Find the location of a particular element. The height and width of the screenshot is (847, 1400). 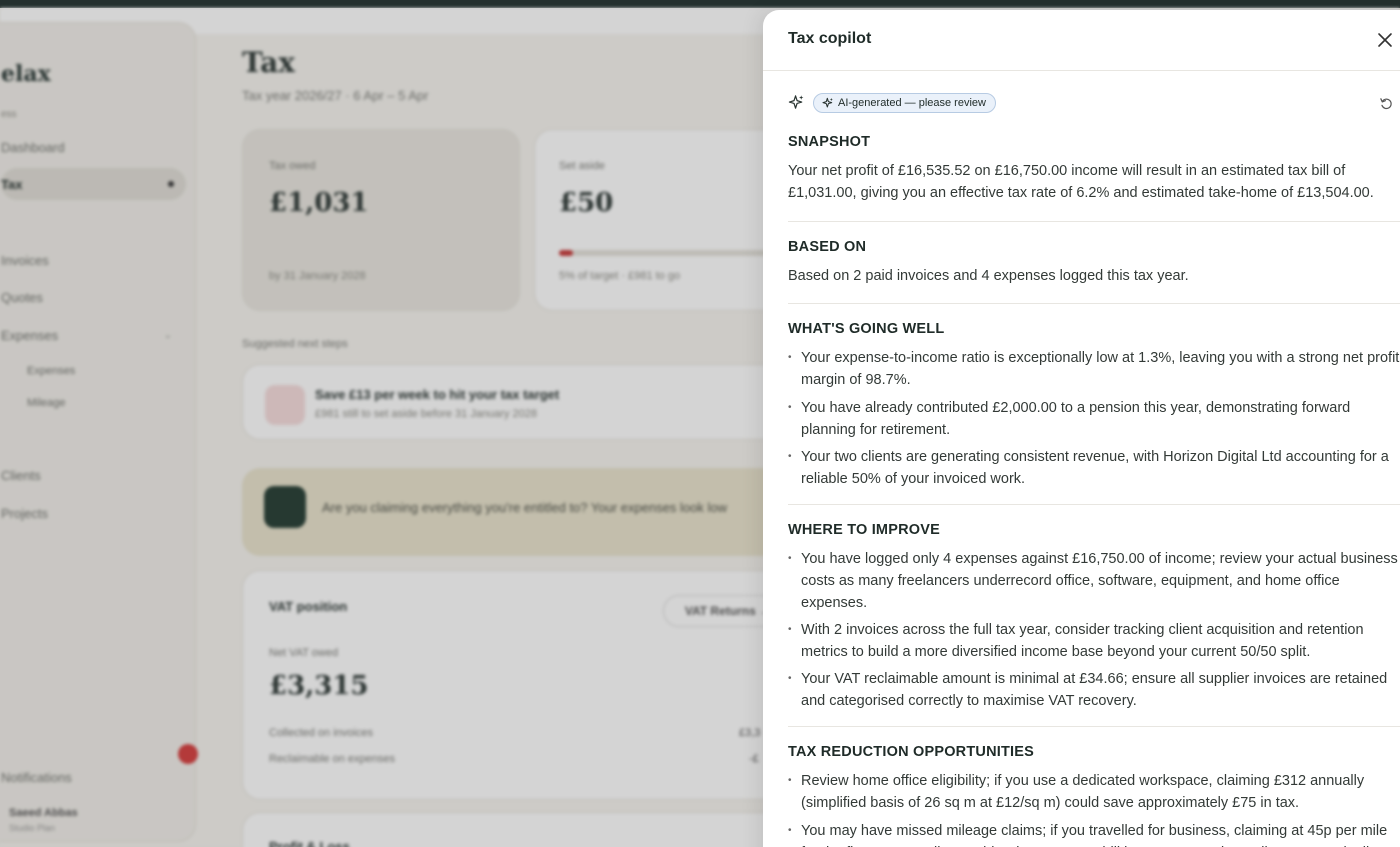

sparkles-small-icon is located at coordinates (827, 102).